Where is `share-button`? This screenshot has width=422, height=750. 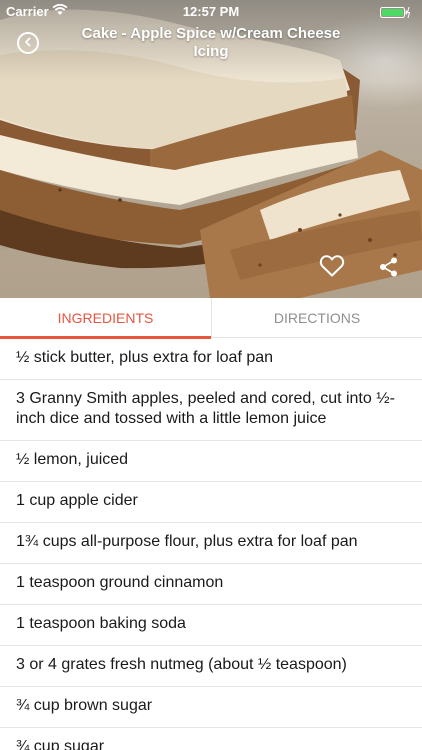 share-button is located at coordinates (389, 267).